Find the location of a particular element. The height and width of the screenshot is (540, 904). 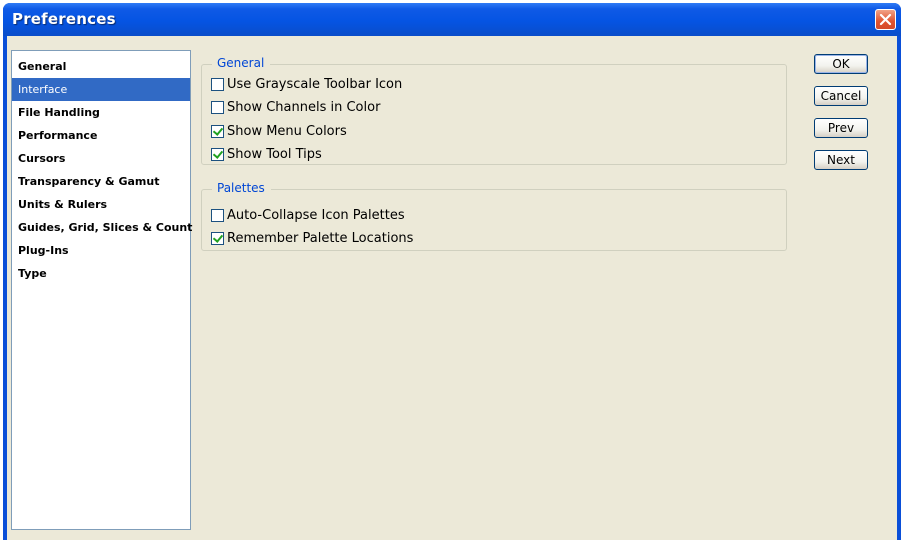

prev-button: Prev is located at coordinates (841, 128).